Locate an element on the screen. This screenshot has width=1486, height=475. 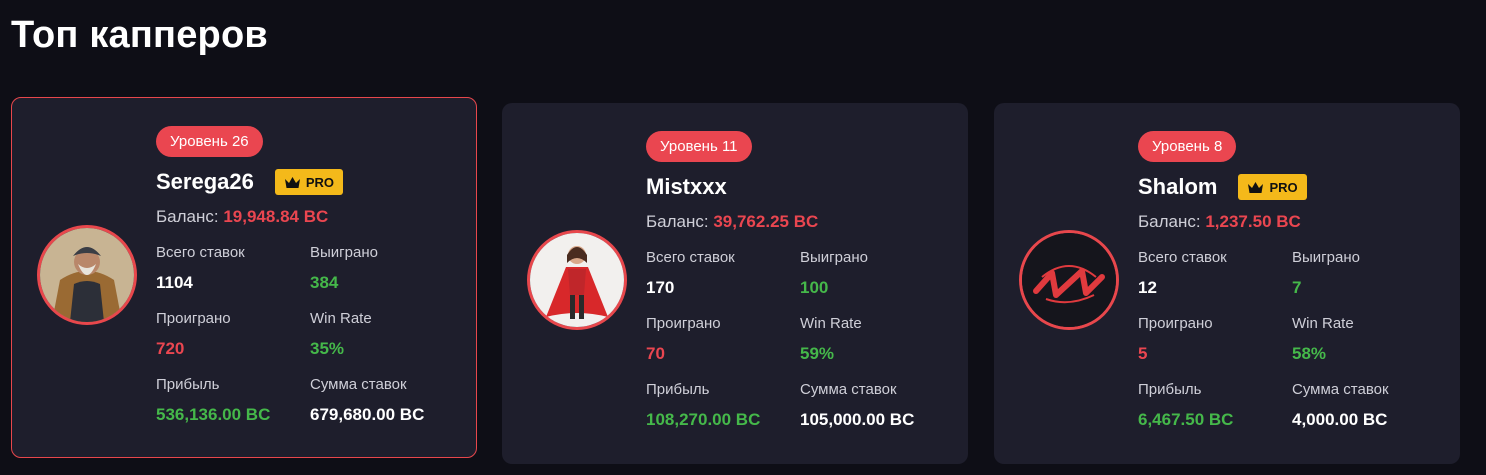
stat-value: 70 is located at coordinates (655, 353).